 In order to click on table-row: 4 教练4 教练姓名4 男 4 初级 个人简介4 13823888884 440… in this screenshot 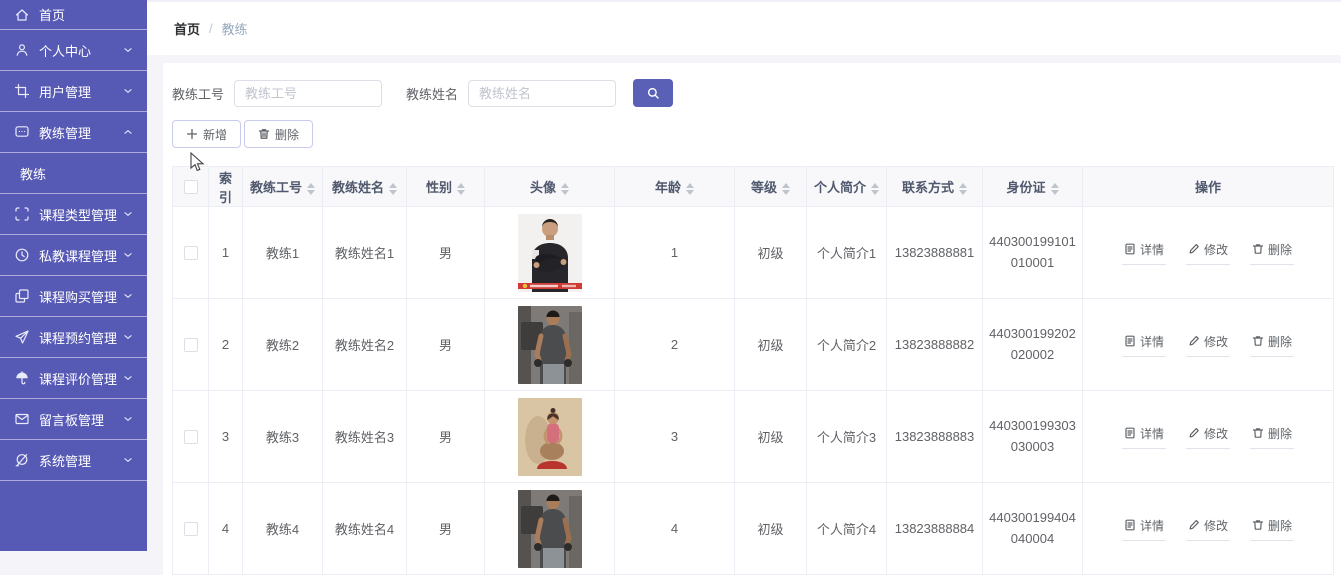, I will do `click(753, 528)`.